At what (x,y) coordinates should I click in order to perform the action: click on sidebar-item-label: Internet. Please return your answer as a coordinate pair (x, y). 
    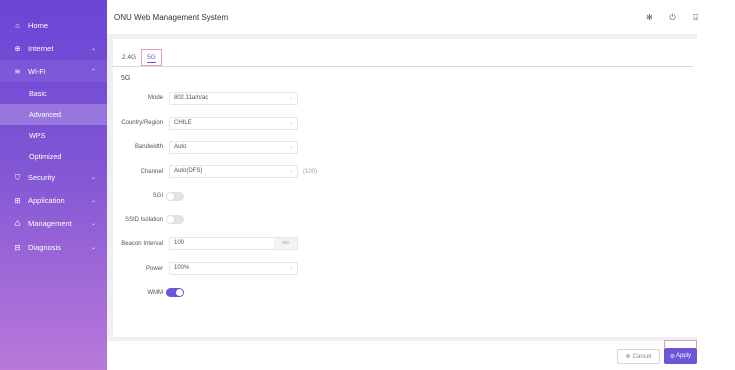
    Looking at the image, I should click on (41, 48).